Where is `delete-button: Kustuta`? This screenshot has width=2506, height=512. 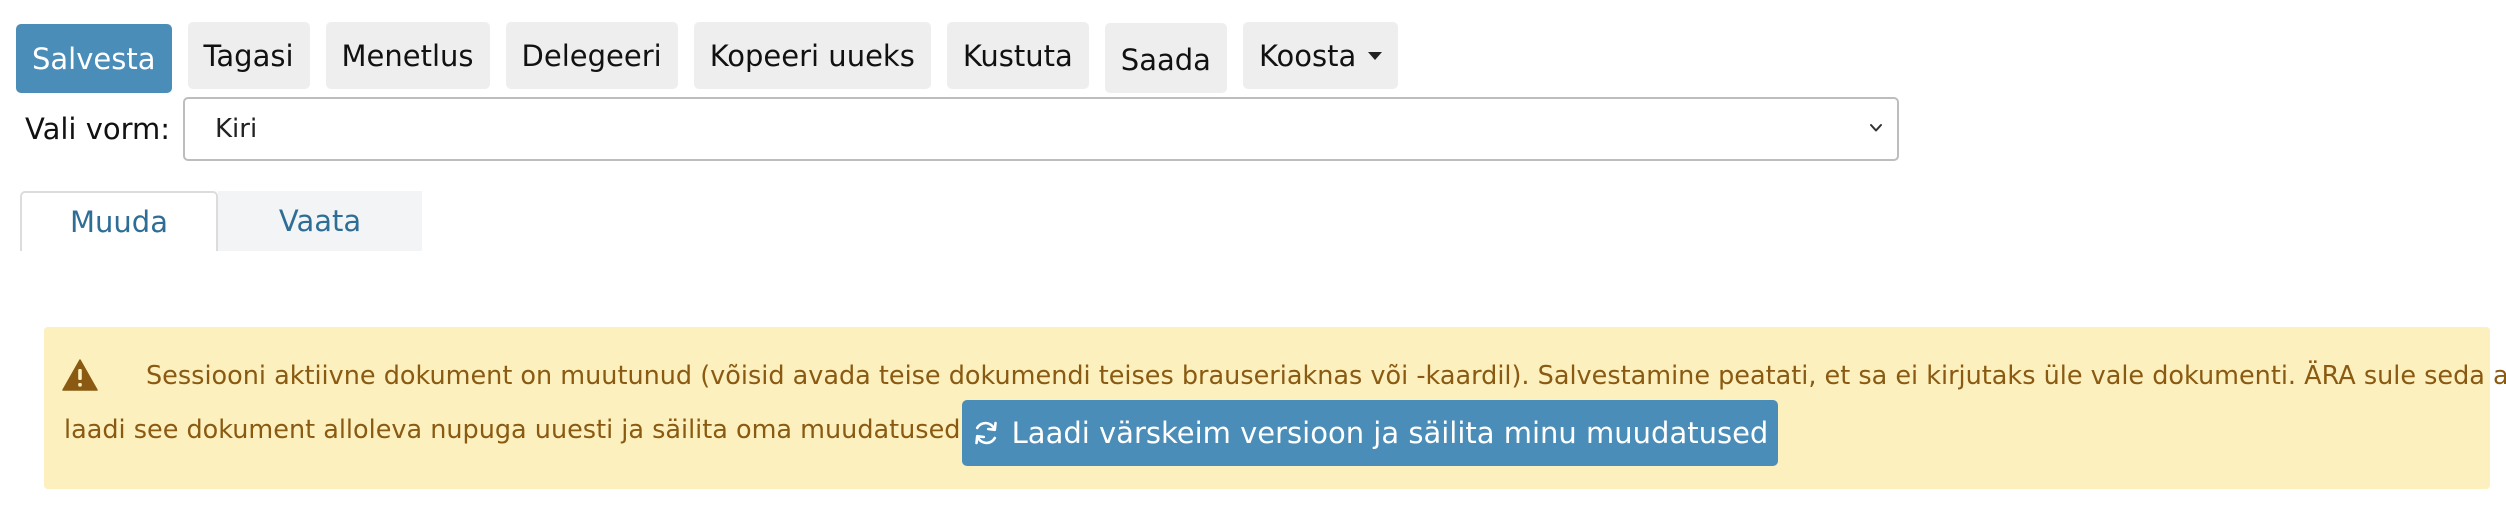 delete-button: Kustuta is located at coordinates (1017, 55).